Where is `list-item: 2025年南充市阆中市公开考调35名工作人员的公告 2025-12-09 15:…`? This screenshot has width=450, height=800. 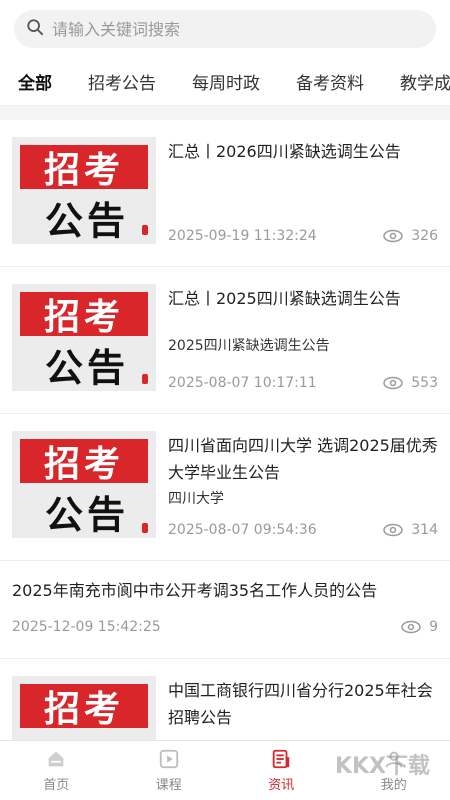 list-item: 2025年南充市阆中市公开考调35名工作人员的公告 2025-12-09 15:… is located at coordinates (225, 610).